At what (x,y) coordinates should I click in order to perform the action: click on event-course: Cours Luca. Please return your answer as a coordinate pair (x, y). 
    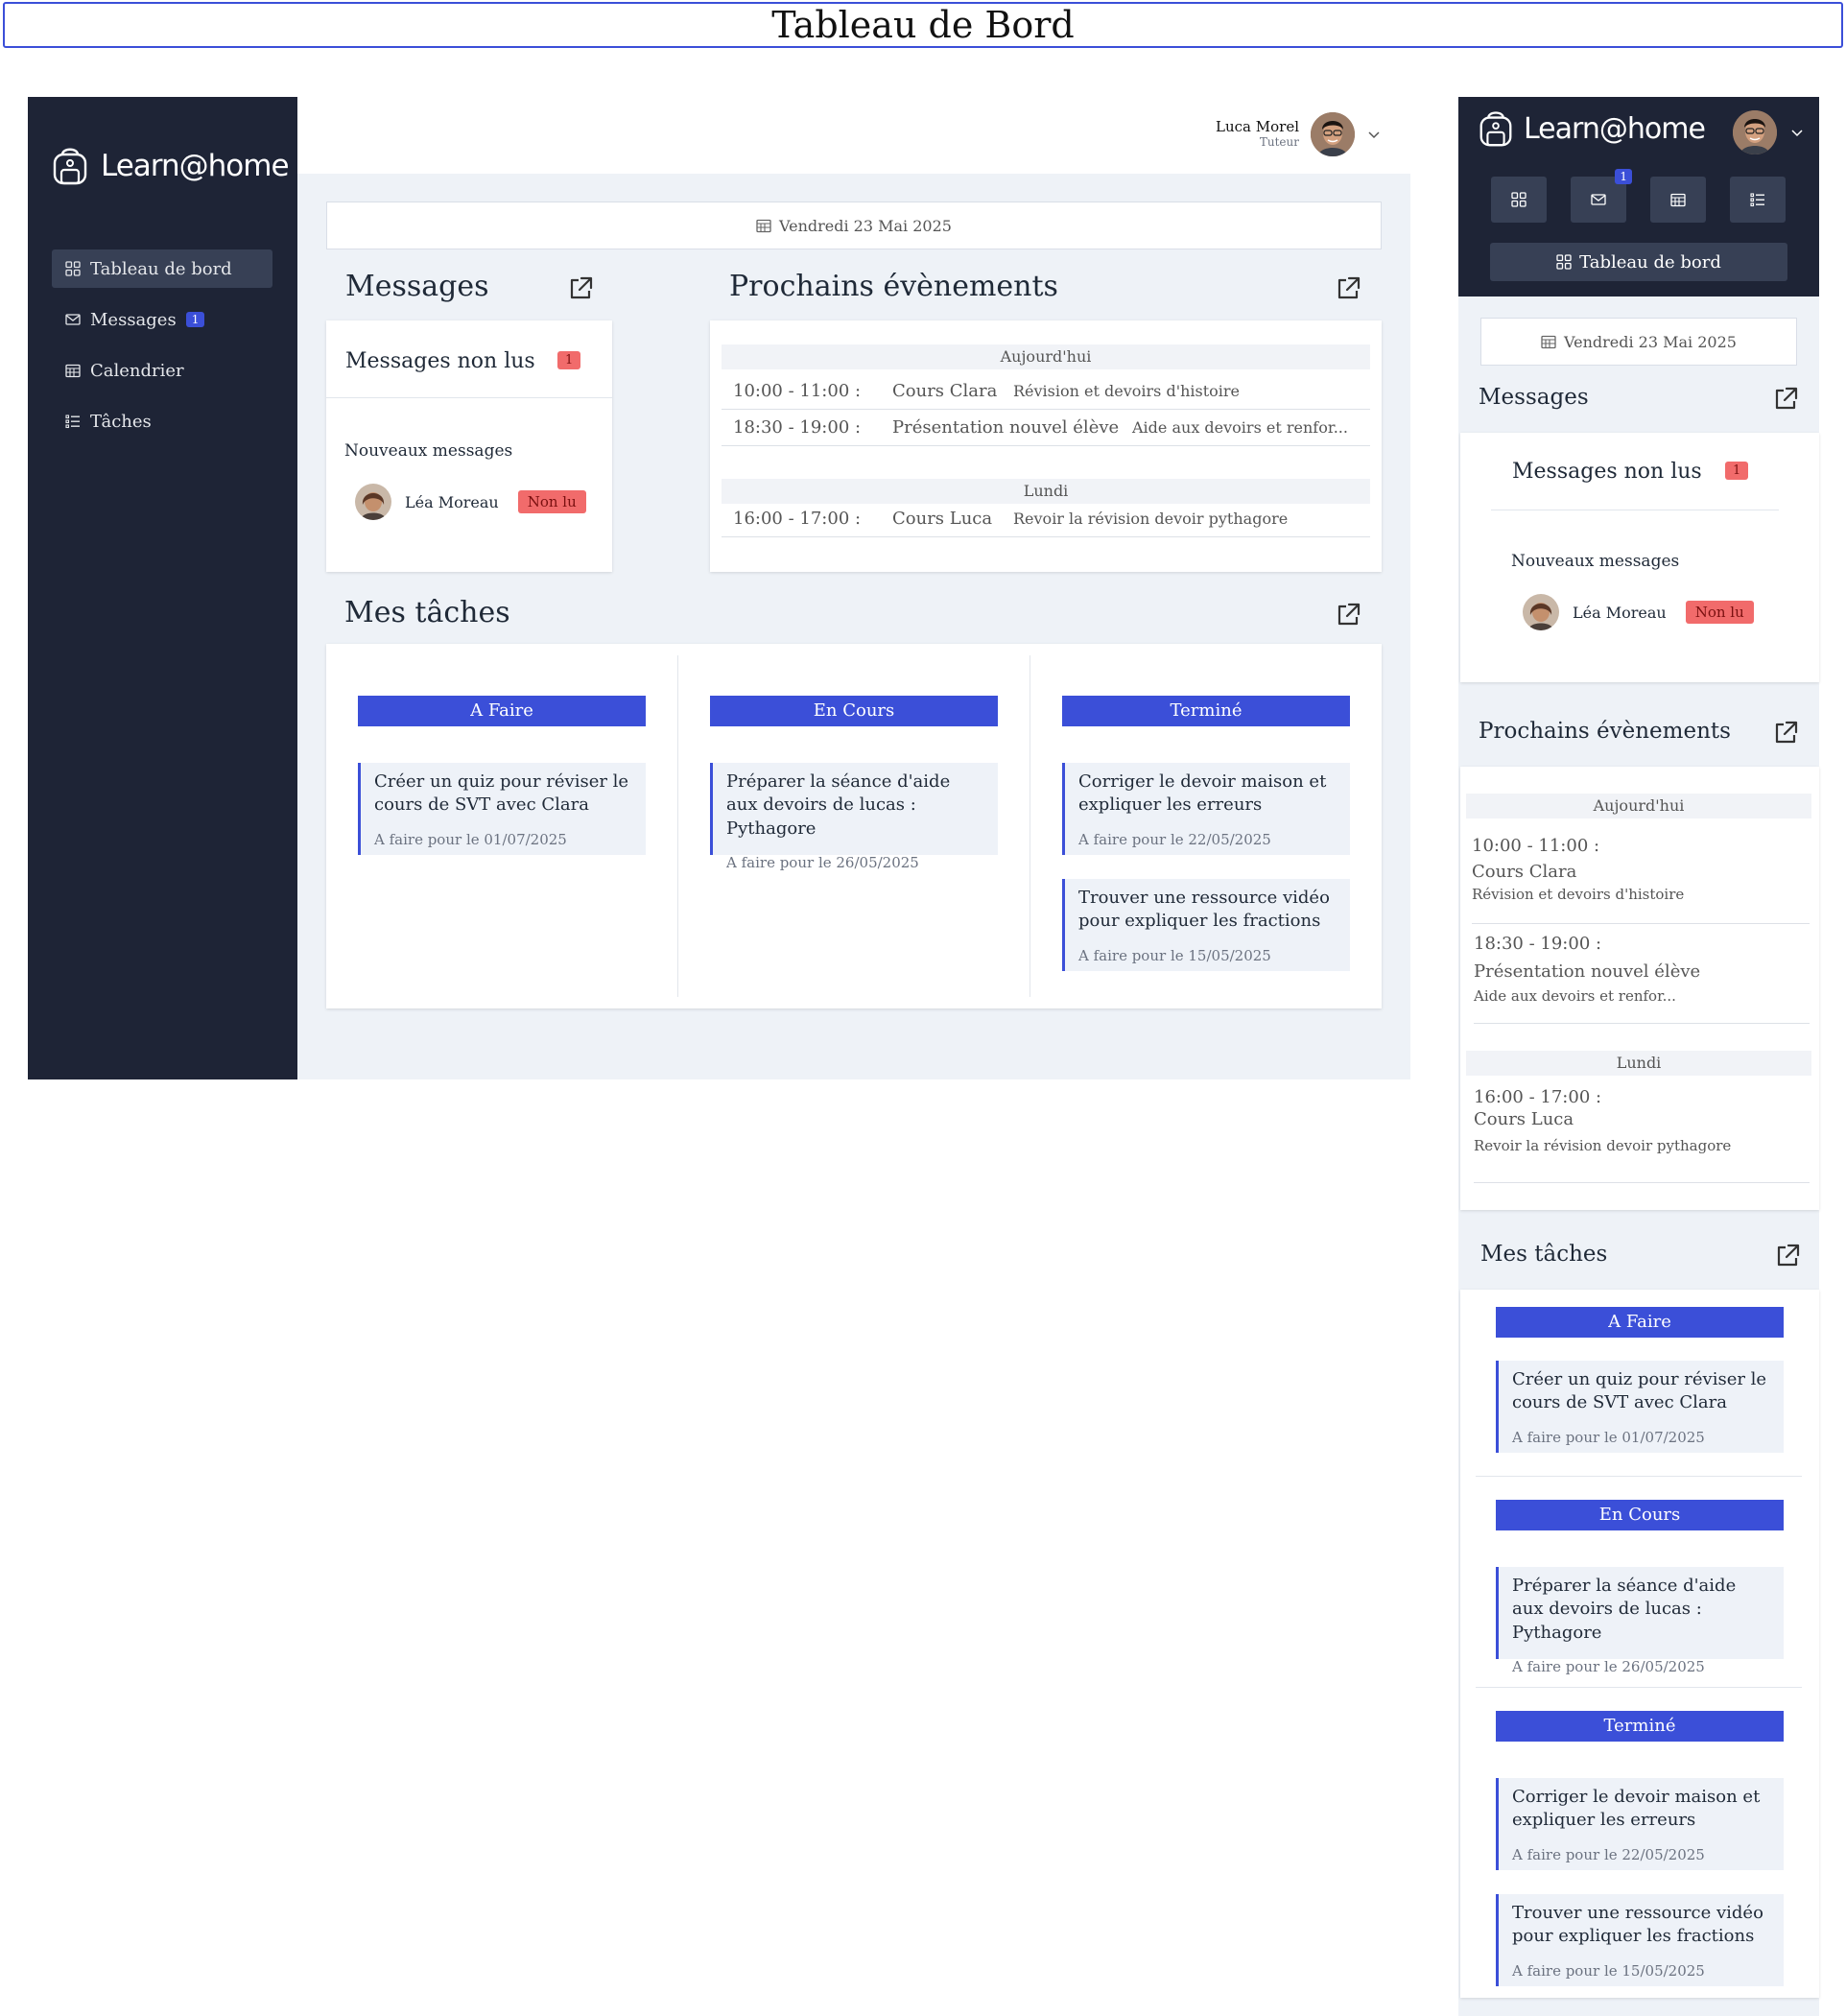
    Looking at the image, I should click on (1524, 1119).